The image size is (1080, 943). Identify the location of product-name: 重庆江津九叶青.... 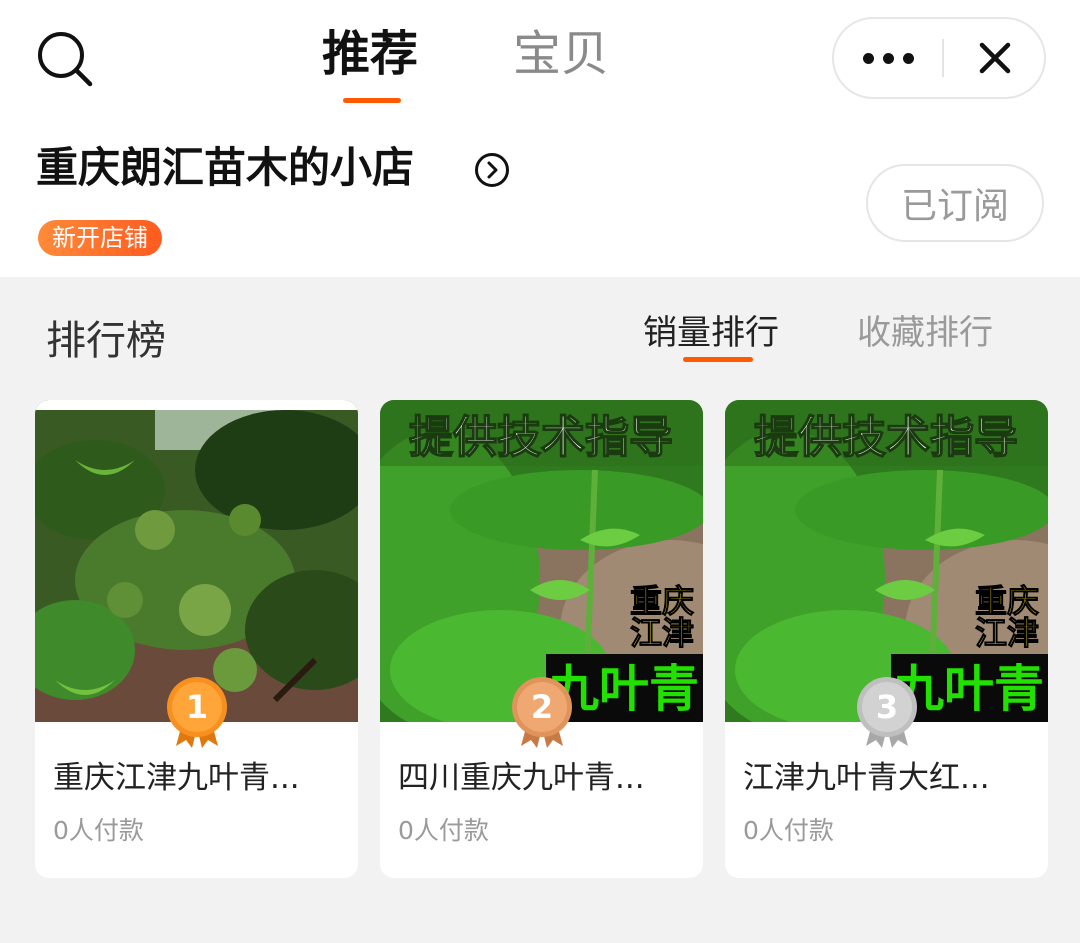
(176, 778).